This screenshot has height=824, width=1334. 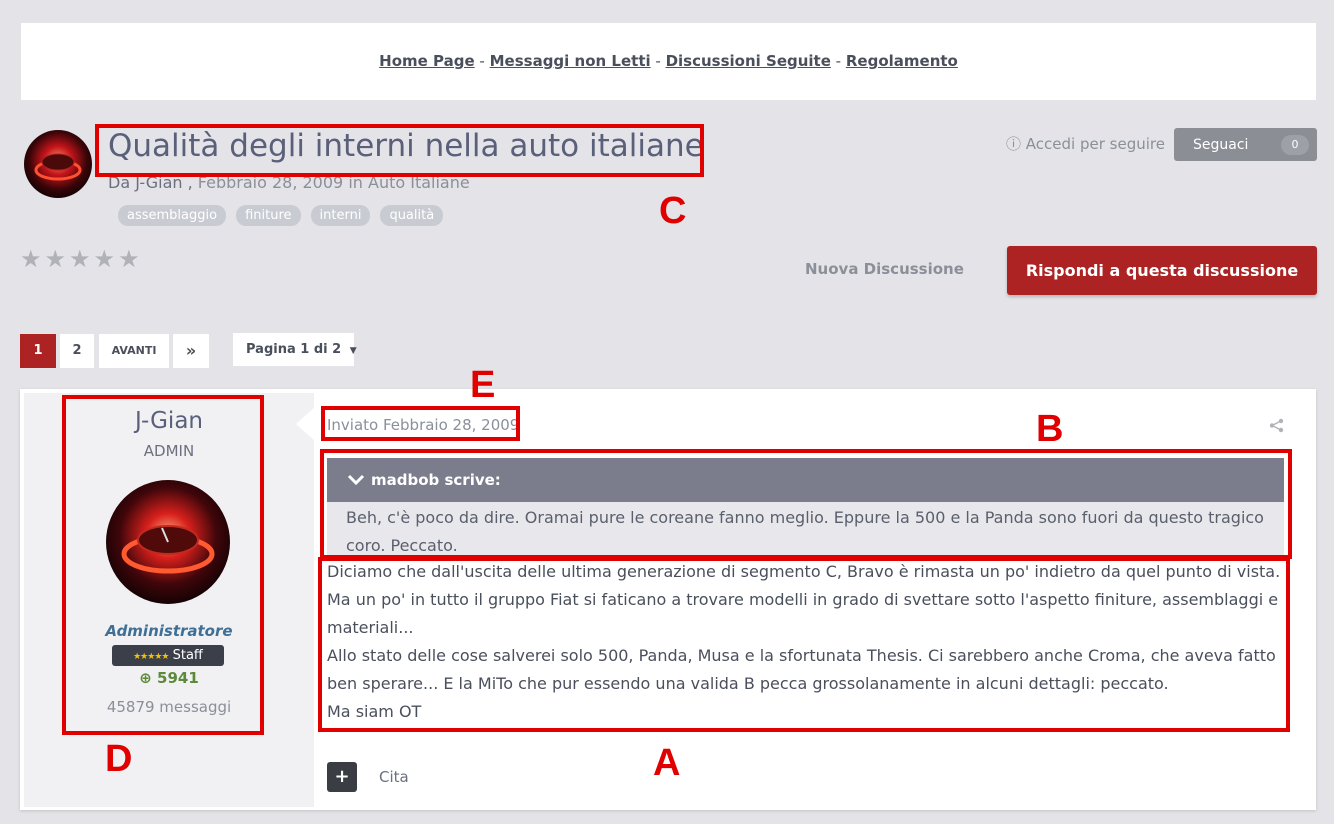 I want to click on annotation-label-e: E, so click(x=483, y=385).